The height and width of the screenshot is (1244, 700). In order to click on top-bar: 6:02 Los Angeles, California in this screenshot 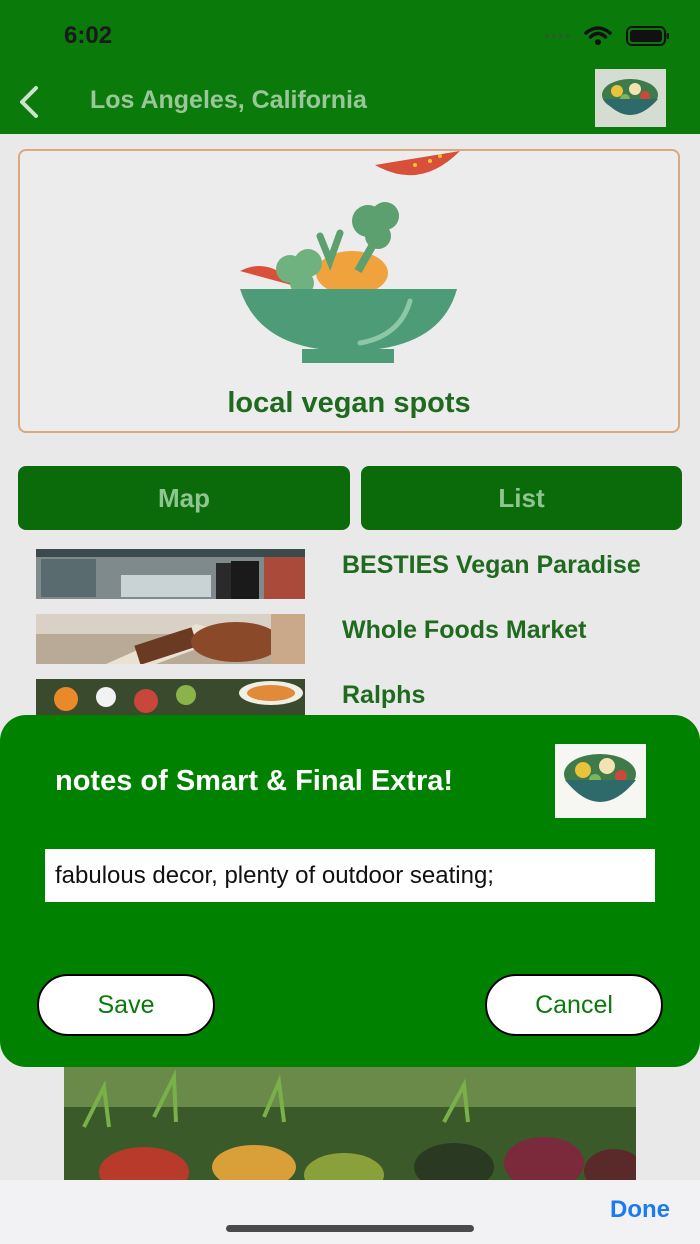, I will do `click(350, 67)`.